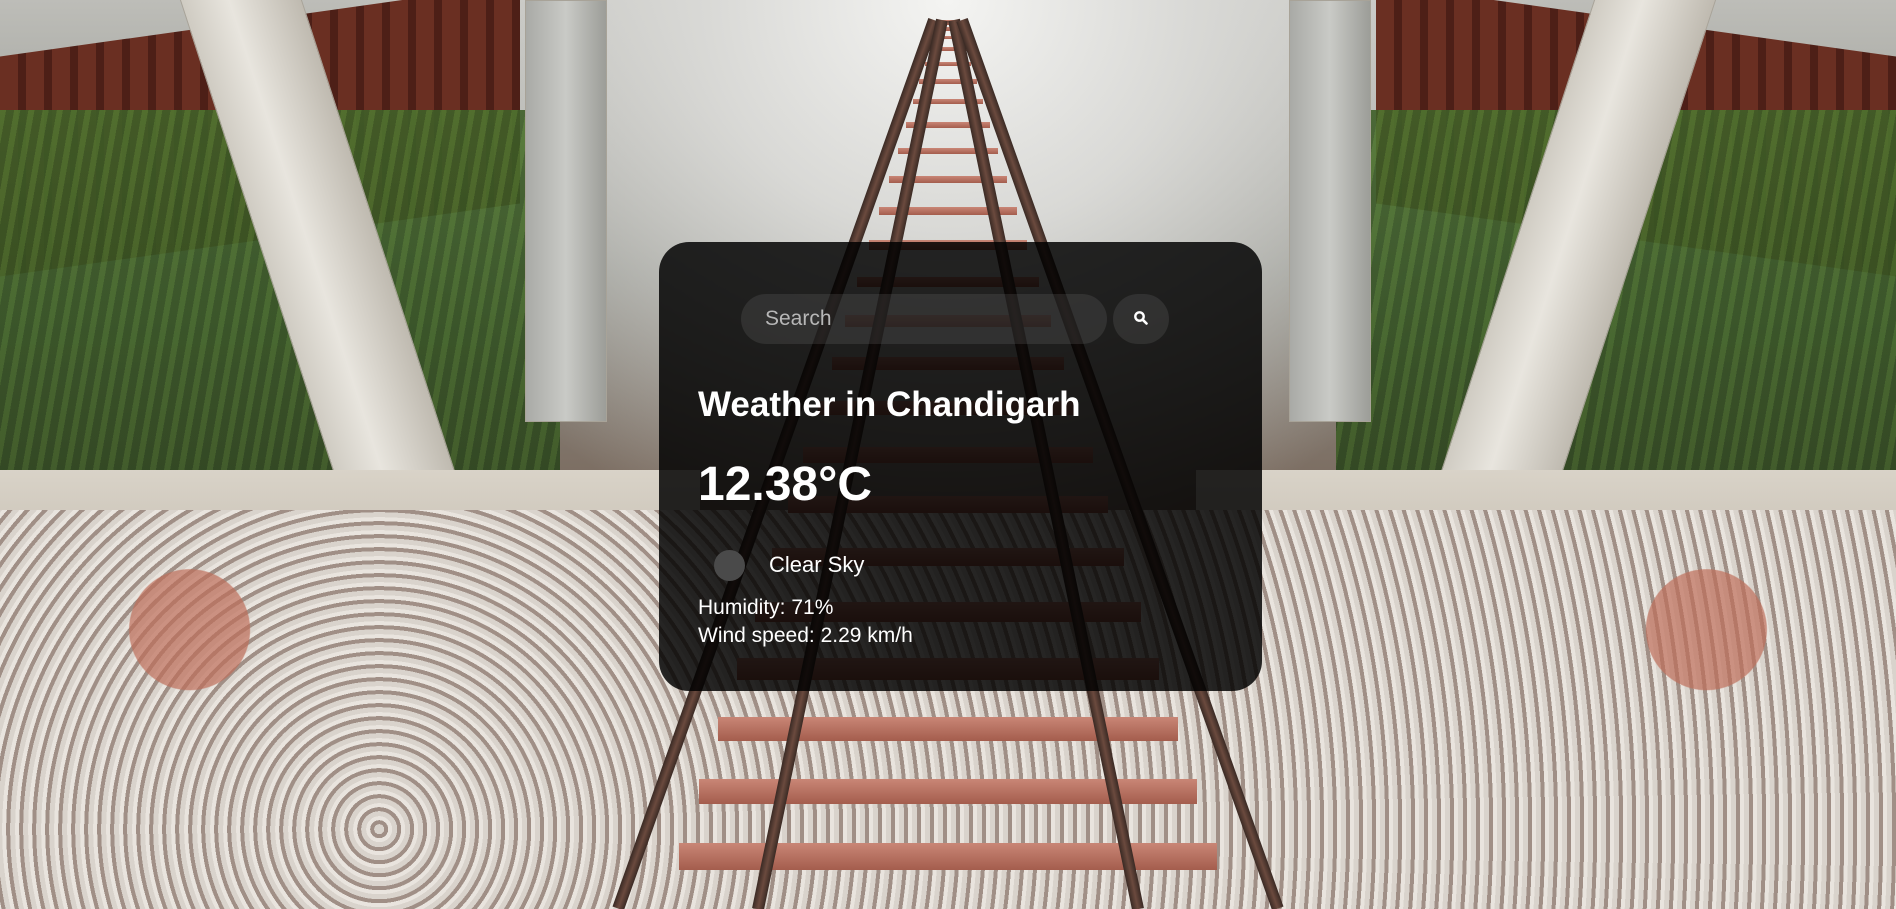  I want to click on search-button, so click(1141, 319).